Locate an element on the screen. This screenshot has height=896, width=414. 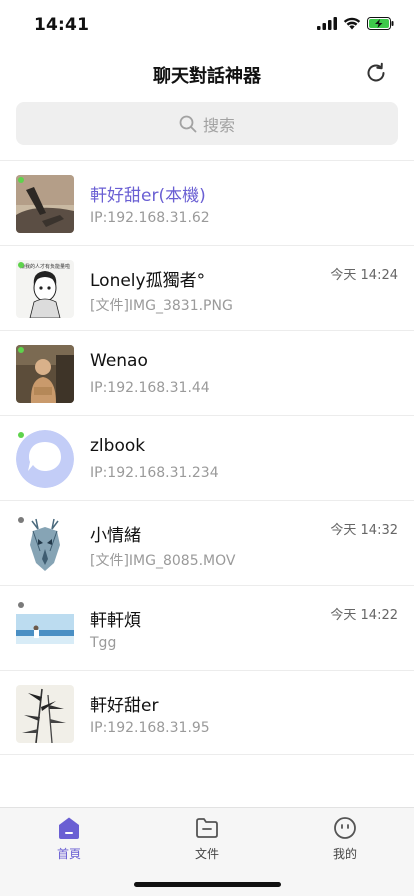
tab-home: 首頁 is located at coordinates (69, 839).